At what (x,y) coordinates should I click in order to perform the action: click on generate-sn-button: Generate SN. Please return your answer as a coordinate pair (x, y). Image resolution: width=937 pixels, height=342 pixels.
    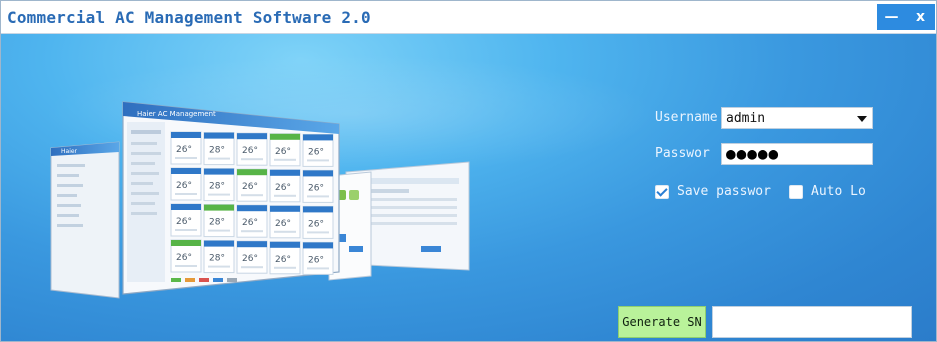
    Looking at the image, I should click on (662, 322).